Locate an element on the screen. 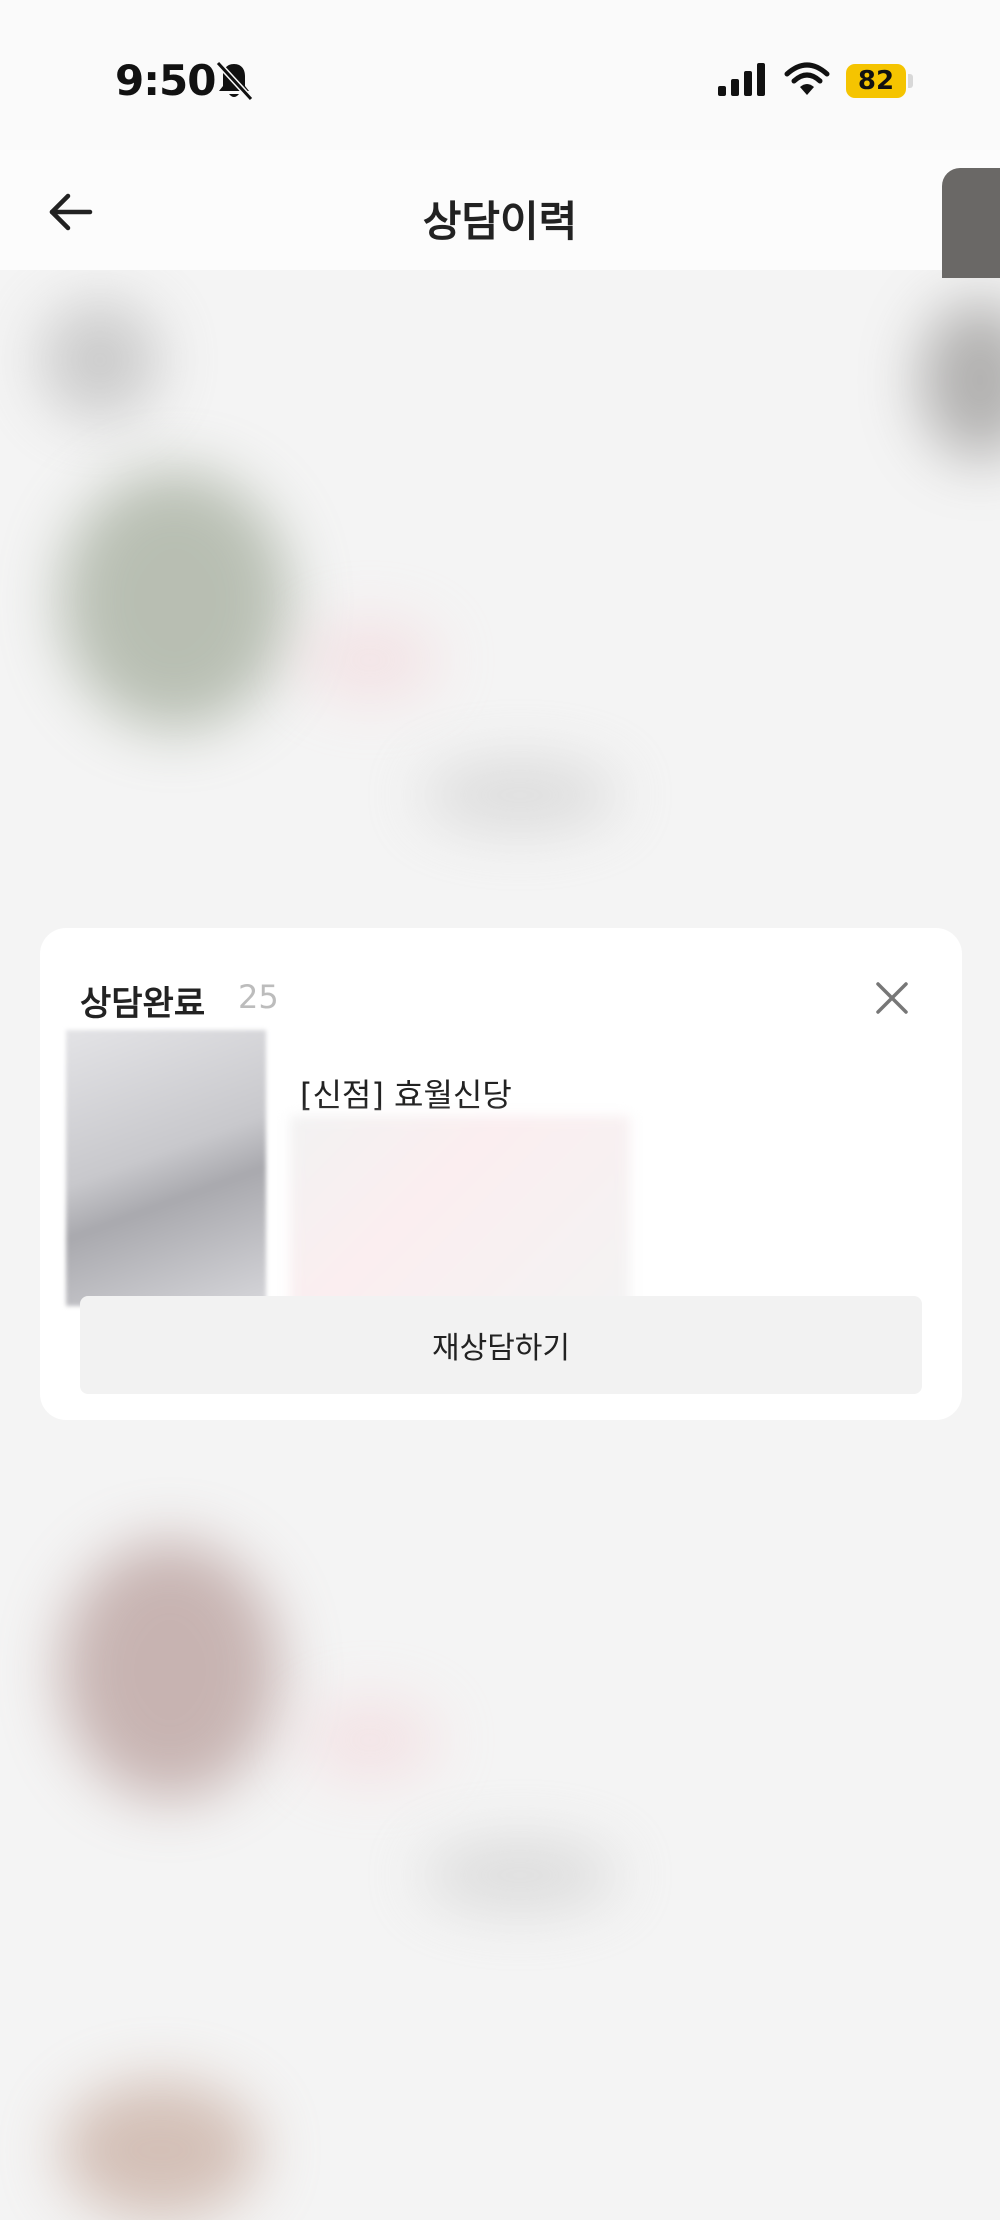  cellular-signal-icon is located at coordinates (741, 79).